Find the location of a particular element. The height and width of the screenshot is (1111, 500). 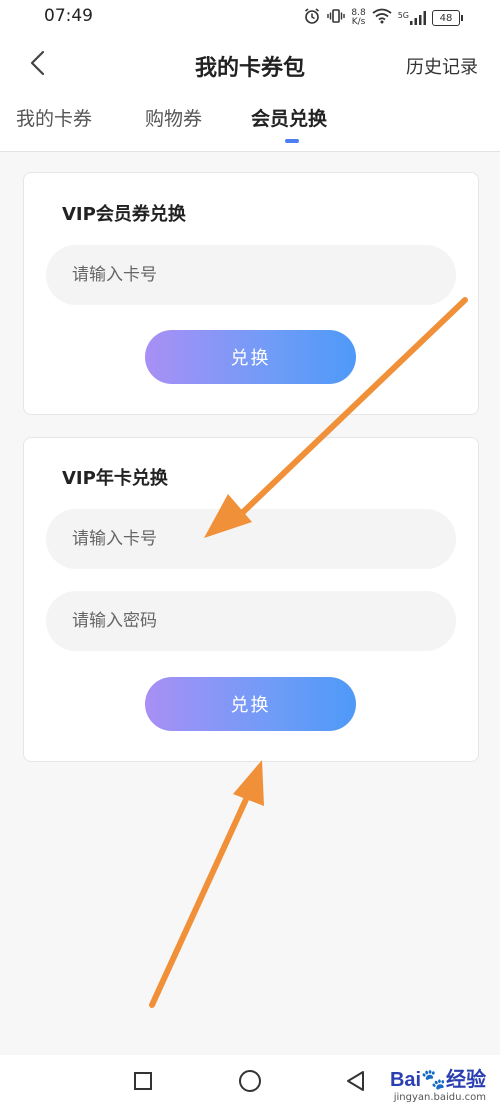

vip-coupon-card-number-input is located at coordinates (251, 275).